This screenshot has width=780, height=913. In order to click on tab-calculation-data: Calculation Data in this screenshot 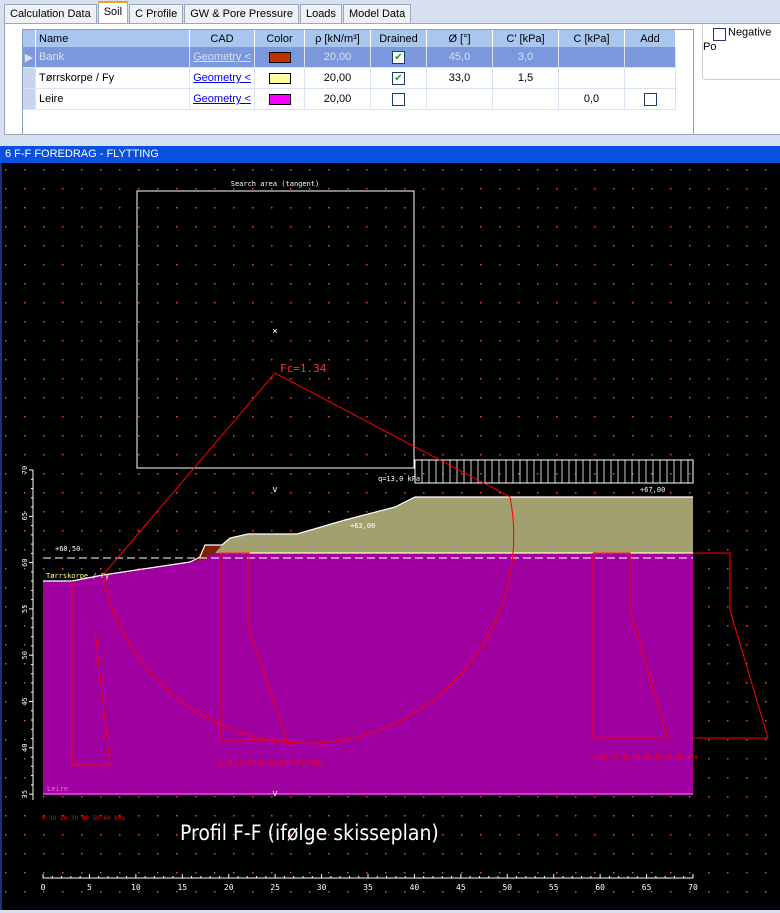, I will do `click(50, 13)`.